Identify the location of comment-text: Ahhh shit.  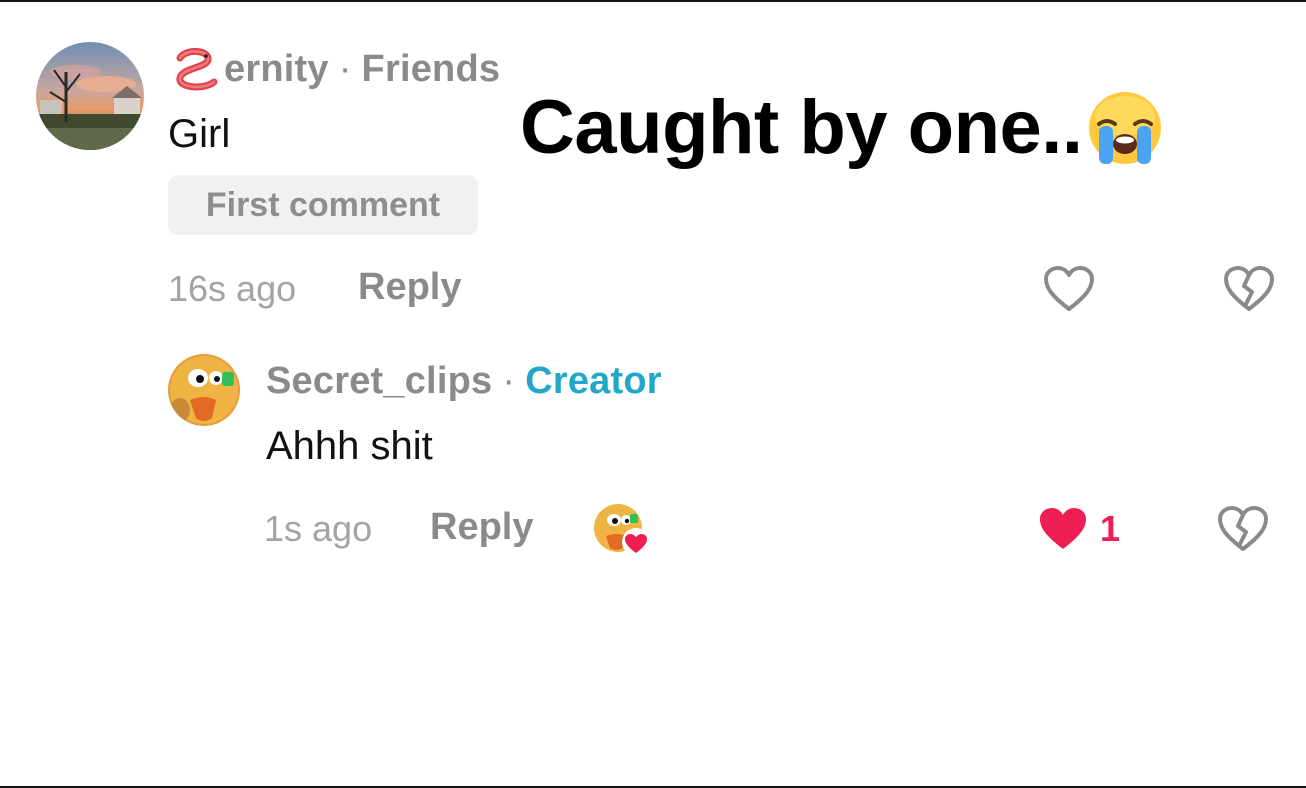
(349, 446).